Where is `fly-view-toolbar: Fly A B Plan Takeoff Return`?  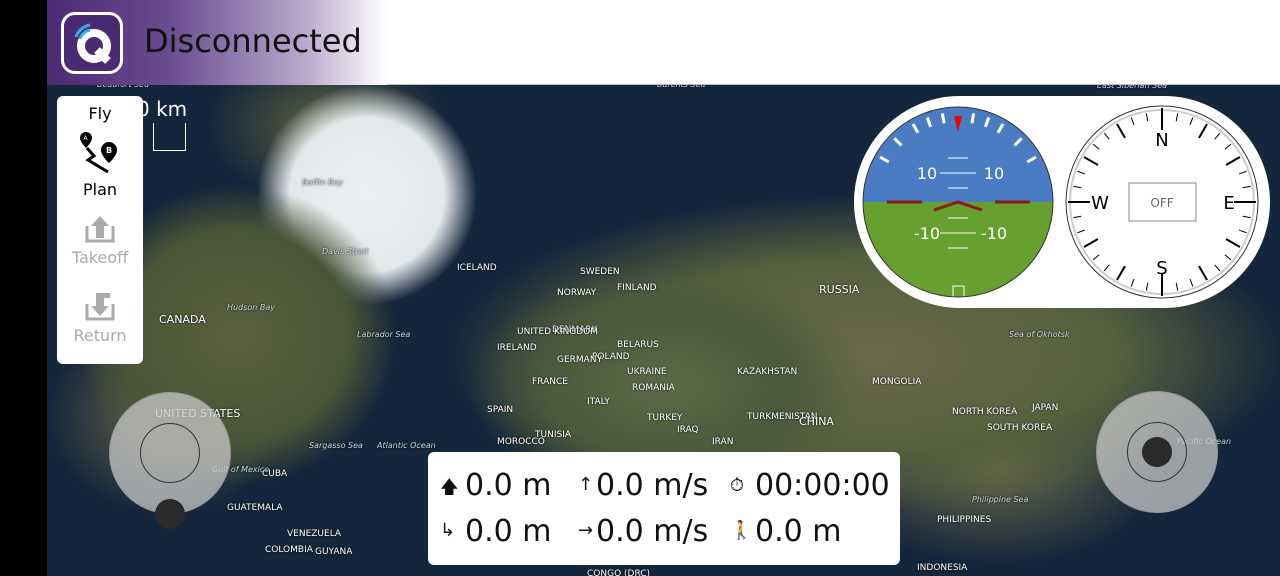
fly-view-toolbar: Fly A B Plan Takeoff Return is located at coordinates (100, 230).